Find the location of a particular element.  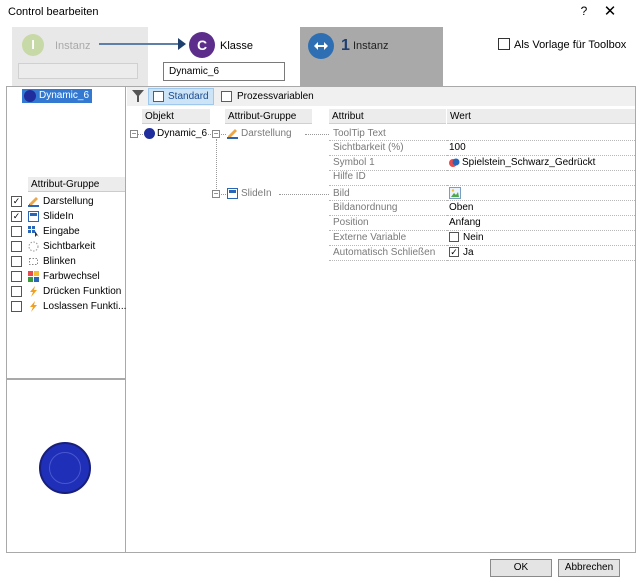

header-object: Objekt is located at coordinates (176, 116).